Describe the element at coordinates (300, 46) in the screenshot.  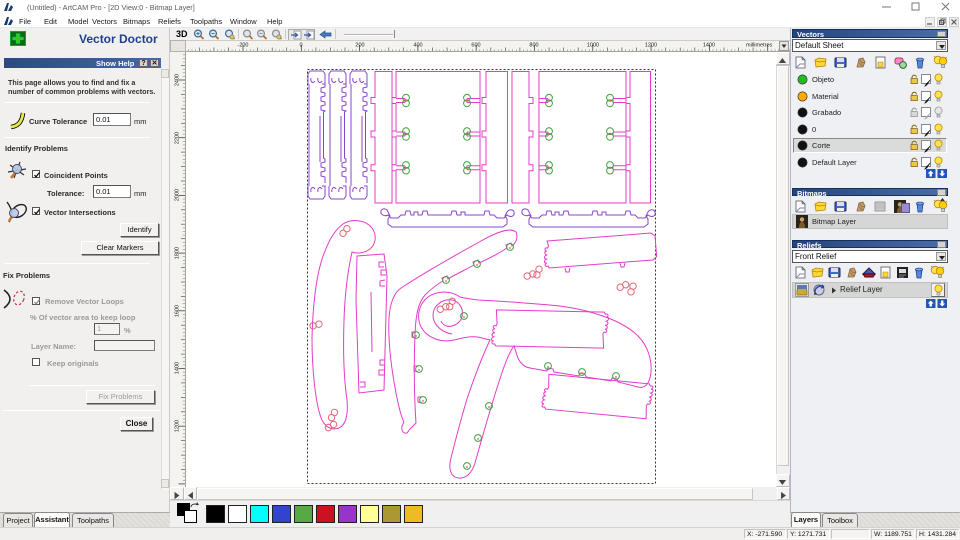
I see `svg-text: 0` at that location.